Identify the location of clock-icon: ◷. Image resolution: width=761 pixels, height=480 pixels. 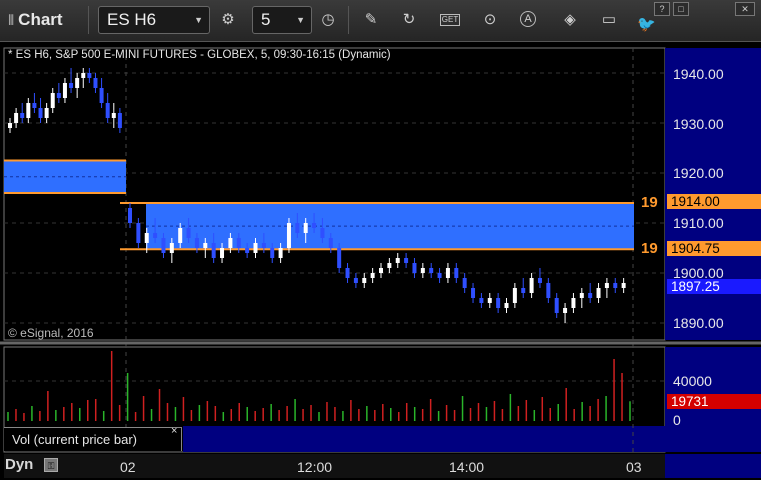
(328, 20).